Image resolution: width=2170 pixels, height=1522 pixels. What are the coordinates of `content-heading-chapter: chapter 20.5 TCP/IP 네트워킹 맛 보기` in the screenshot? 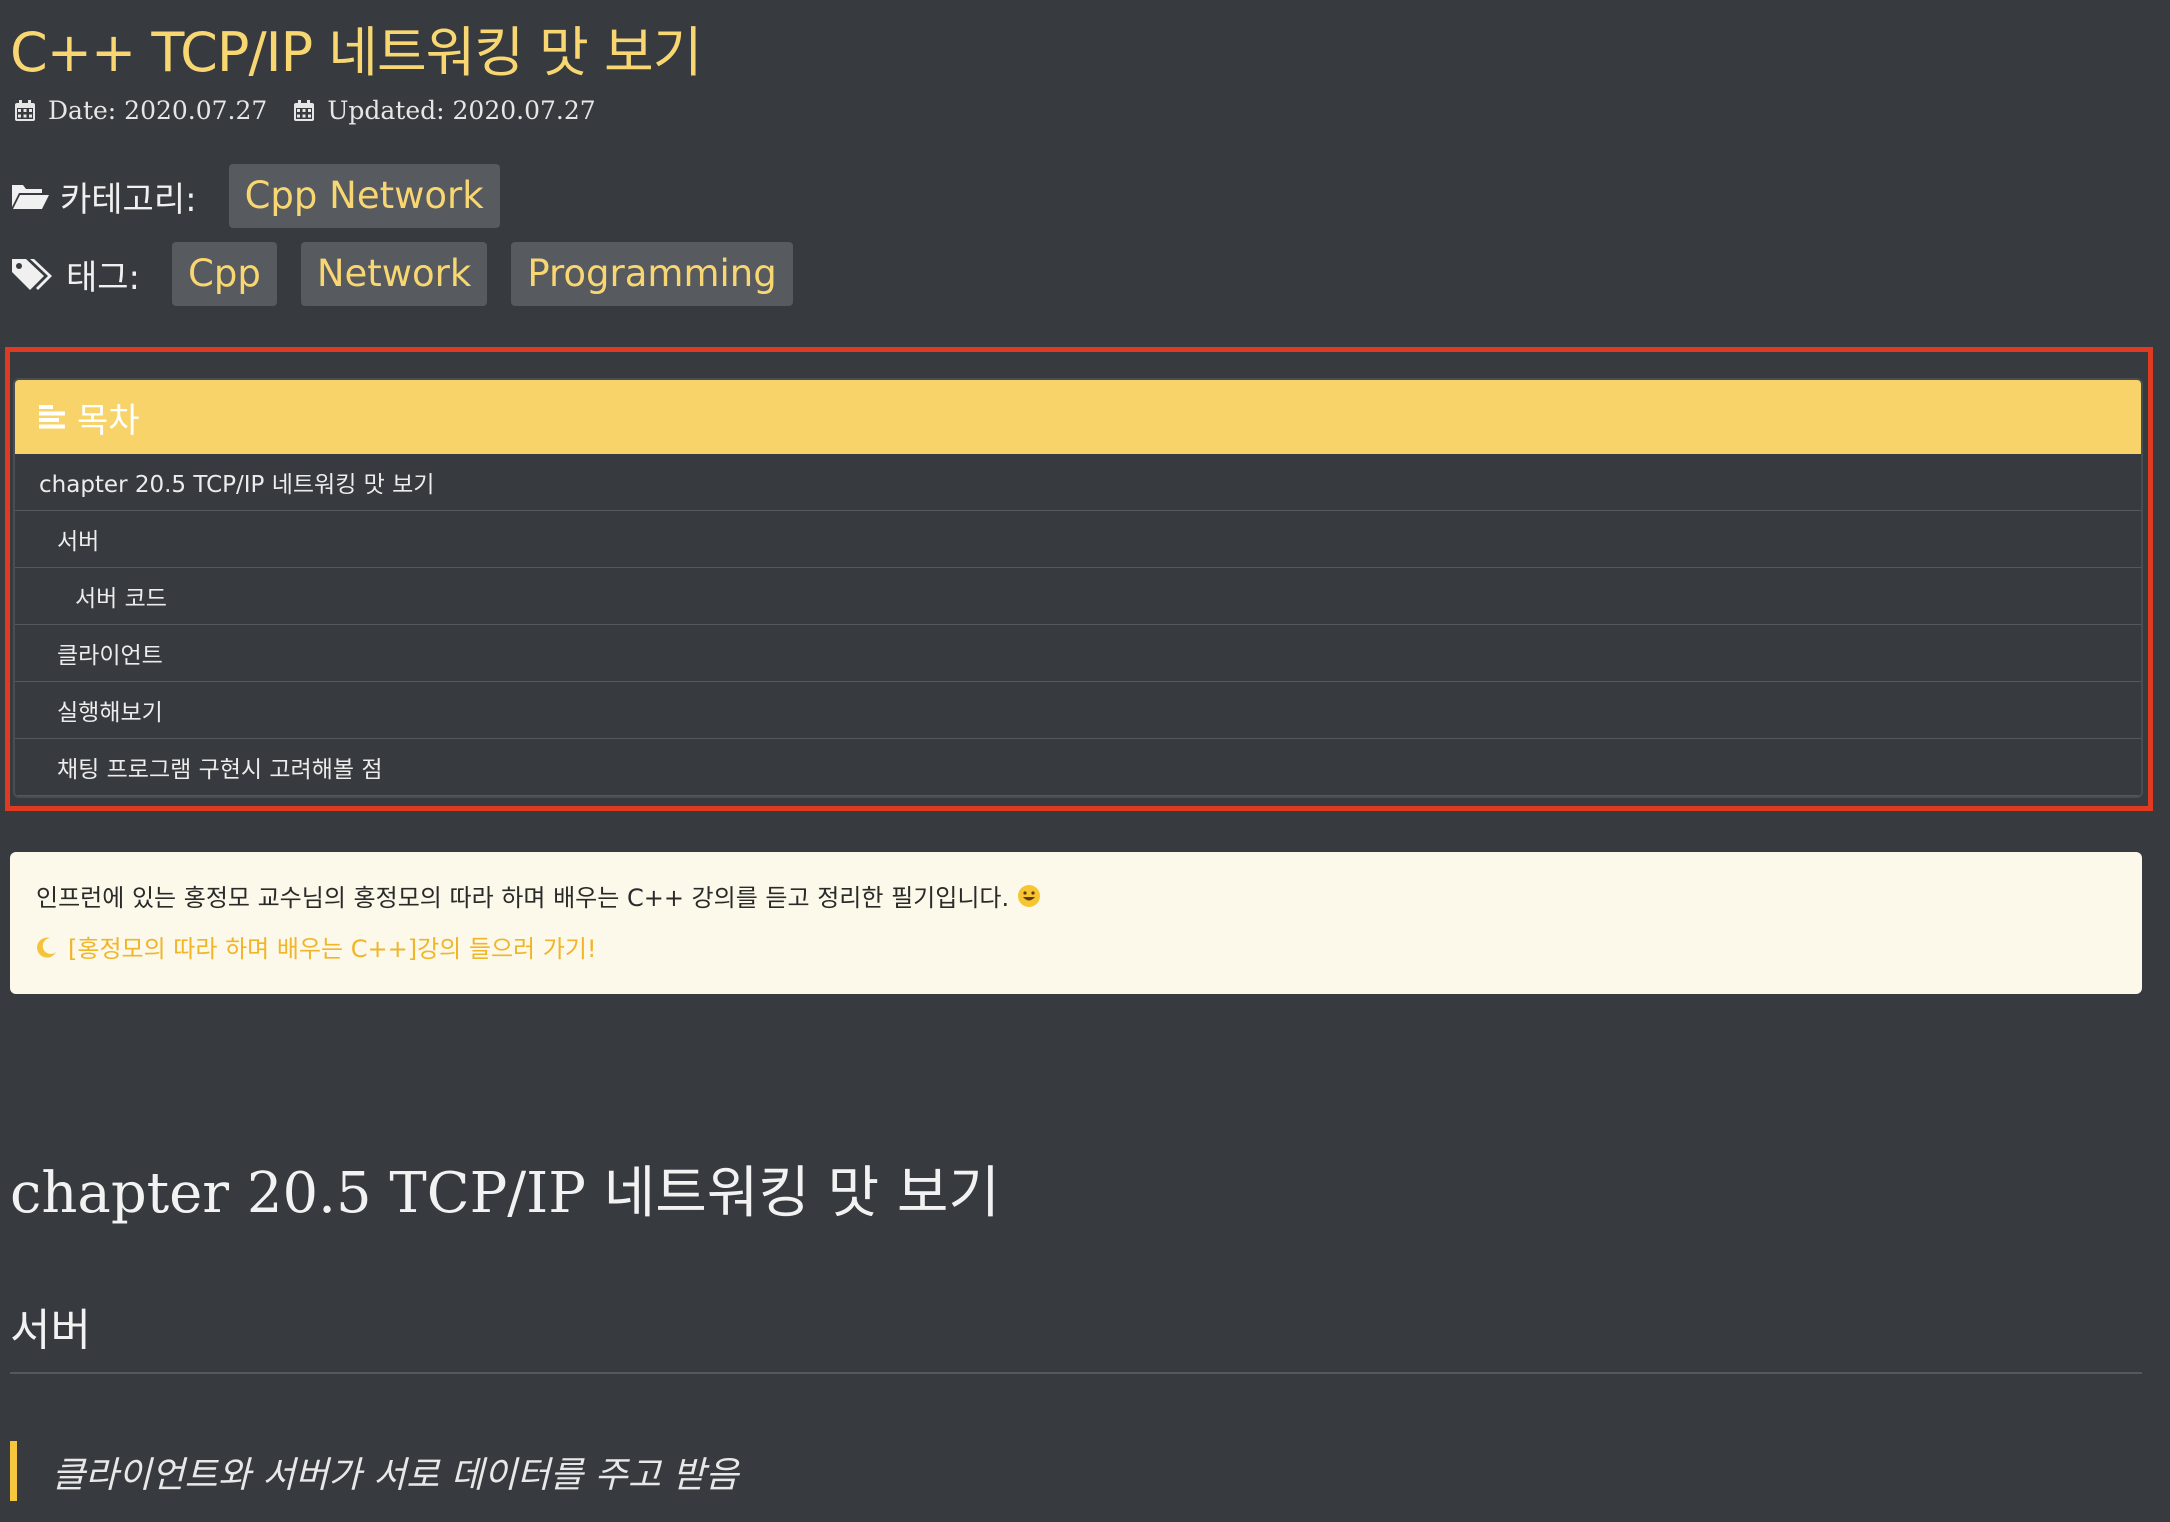 It's located at (505, 1193).